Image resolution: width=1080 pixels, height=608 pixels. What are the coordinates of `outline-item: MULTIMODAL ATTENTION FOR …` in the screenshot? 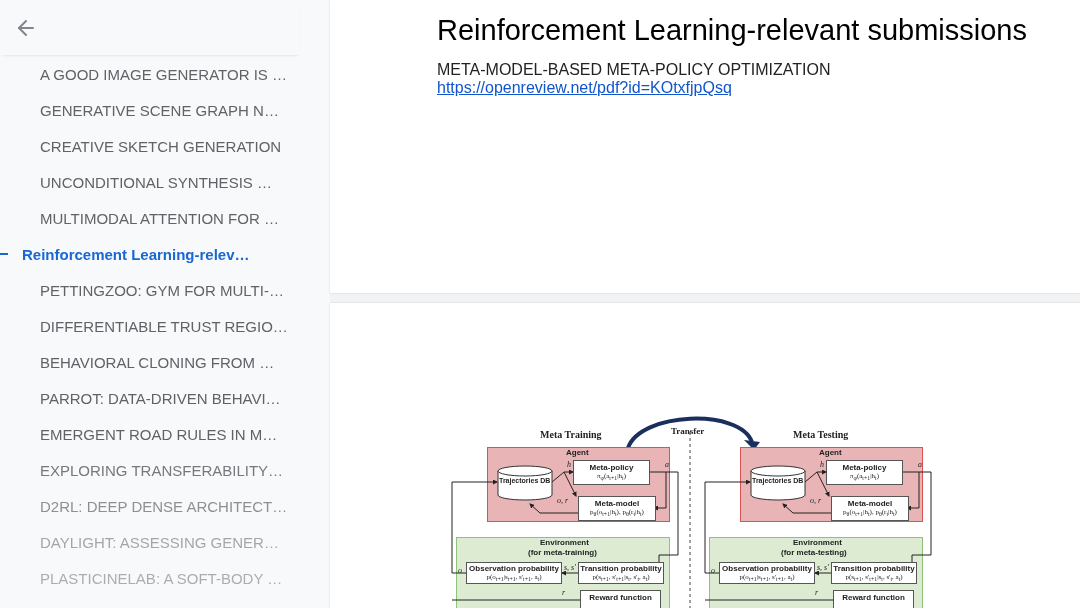 It's located at (159, 218).